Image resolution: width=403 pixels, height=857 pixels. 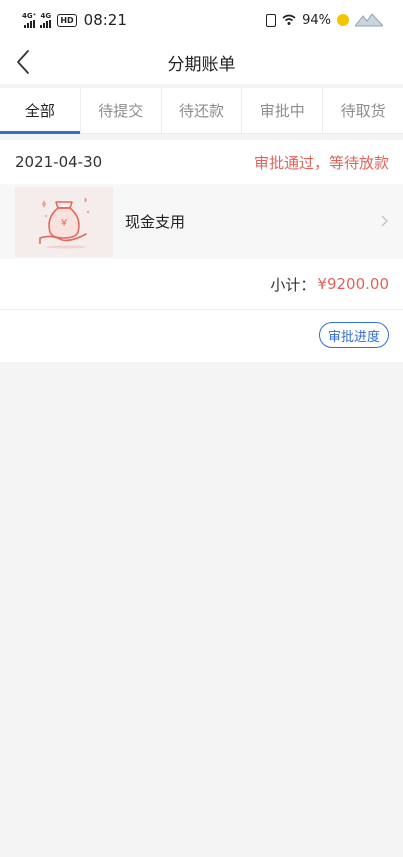 I want to click on subtotal-amount: ¥9200.00, so click(x=353, y=284).